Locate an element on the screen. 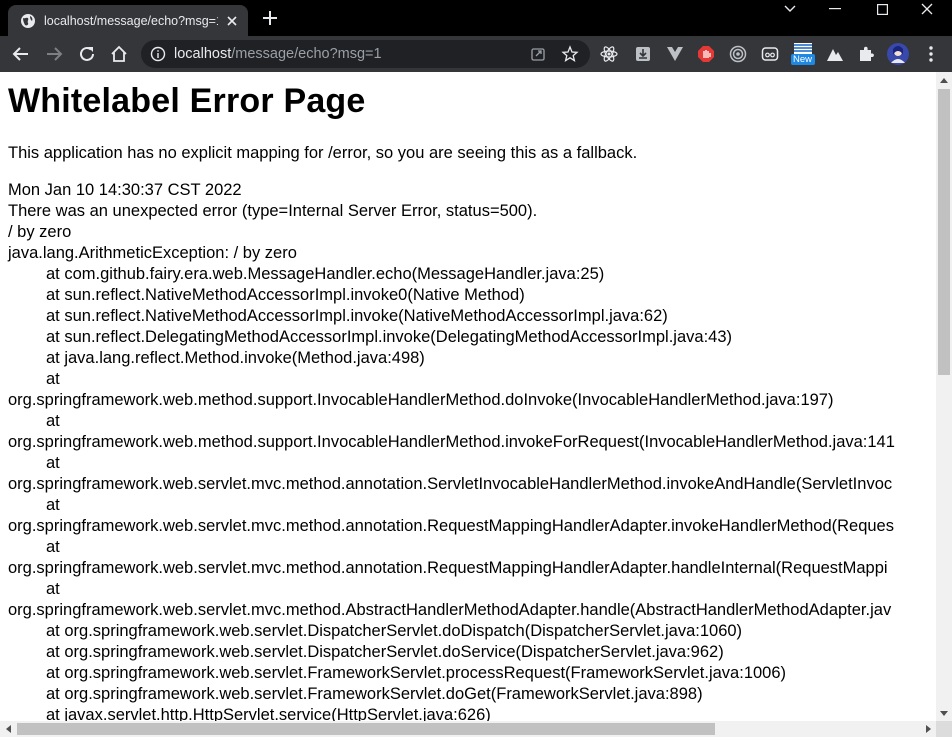 This screenshot has height=737, width=952. browser-tab: localhost/message/echo?msg=1 is located at coordinates (128, 20).